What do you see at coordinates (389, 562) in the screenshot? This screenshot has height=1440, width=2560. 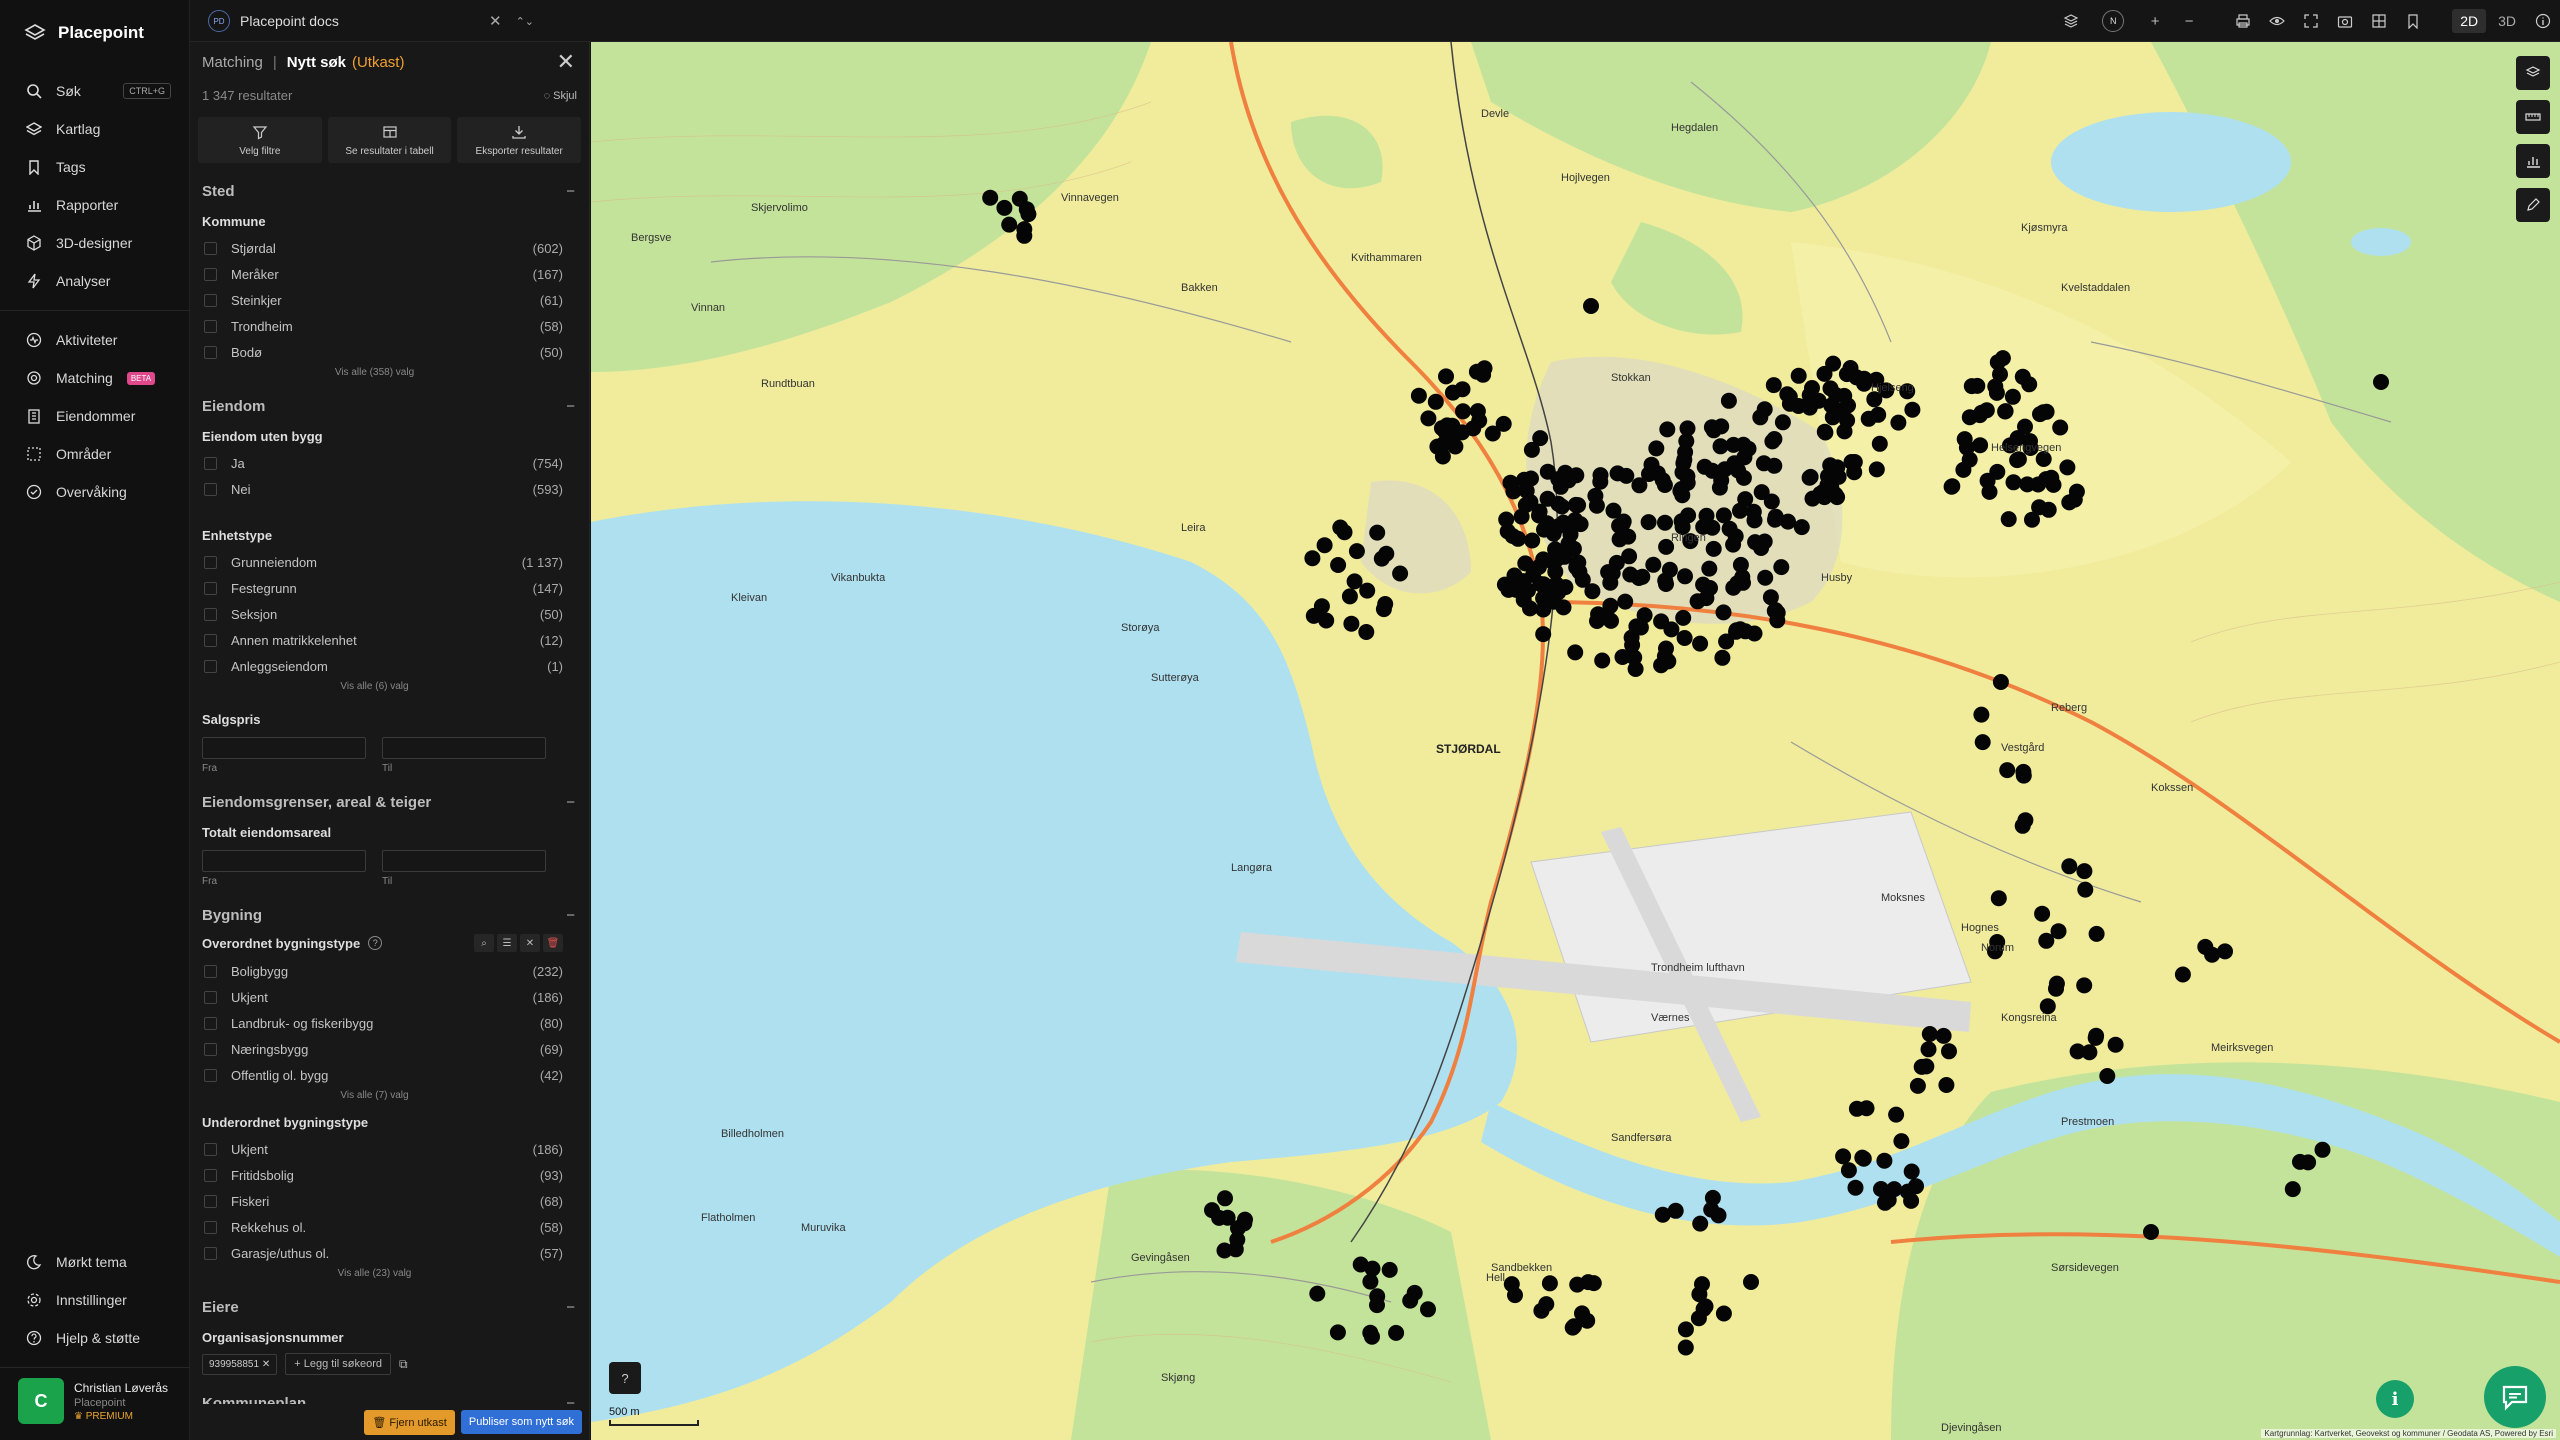 I see `filter-option: Grunneiendom (1 137)` at bounding box center [389, 562].